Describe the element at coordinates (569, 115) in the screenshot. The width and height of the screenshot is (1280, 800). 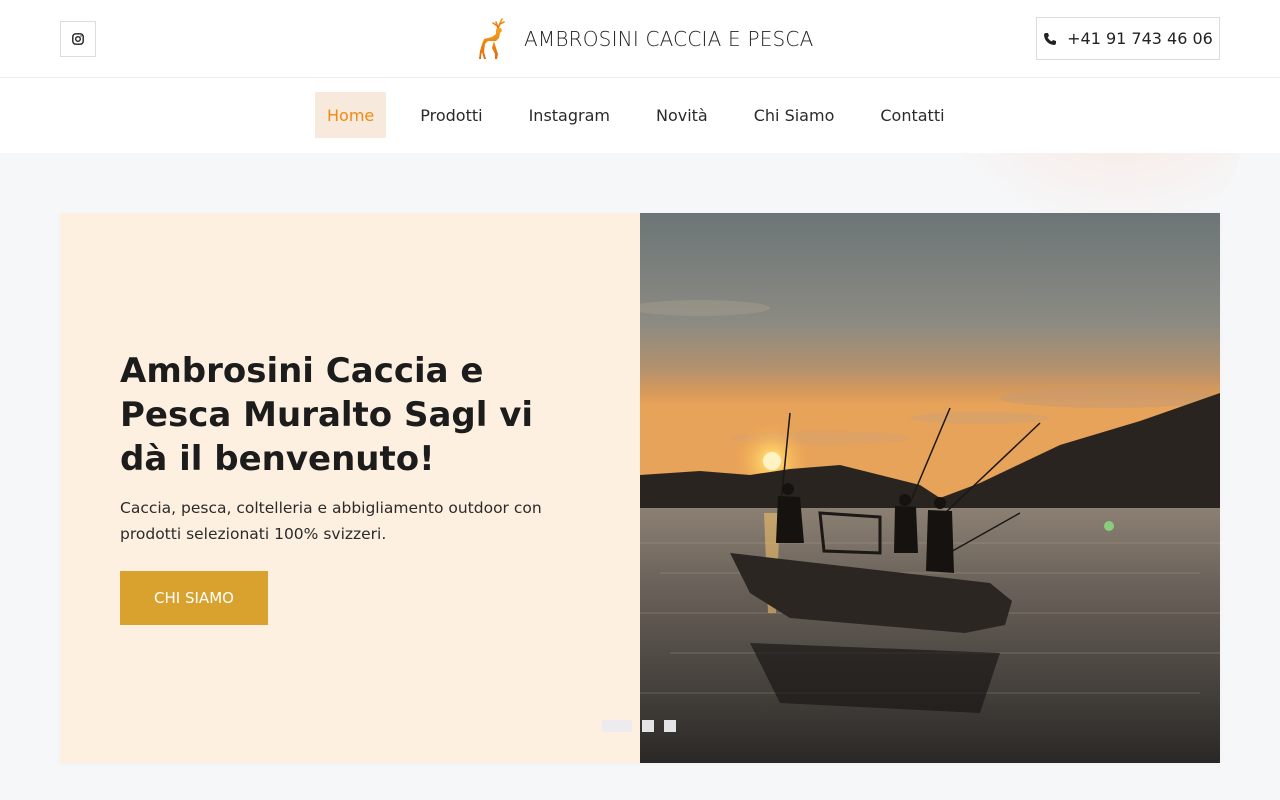
I see `nav-item-instagram: Instagram` at that location.